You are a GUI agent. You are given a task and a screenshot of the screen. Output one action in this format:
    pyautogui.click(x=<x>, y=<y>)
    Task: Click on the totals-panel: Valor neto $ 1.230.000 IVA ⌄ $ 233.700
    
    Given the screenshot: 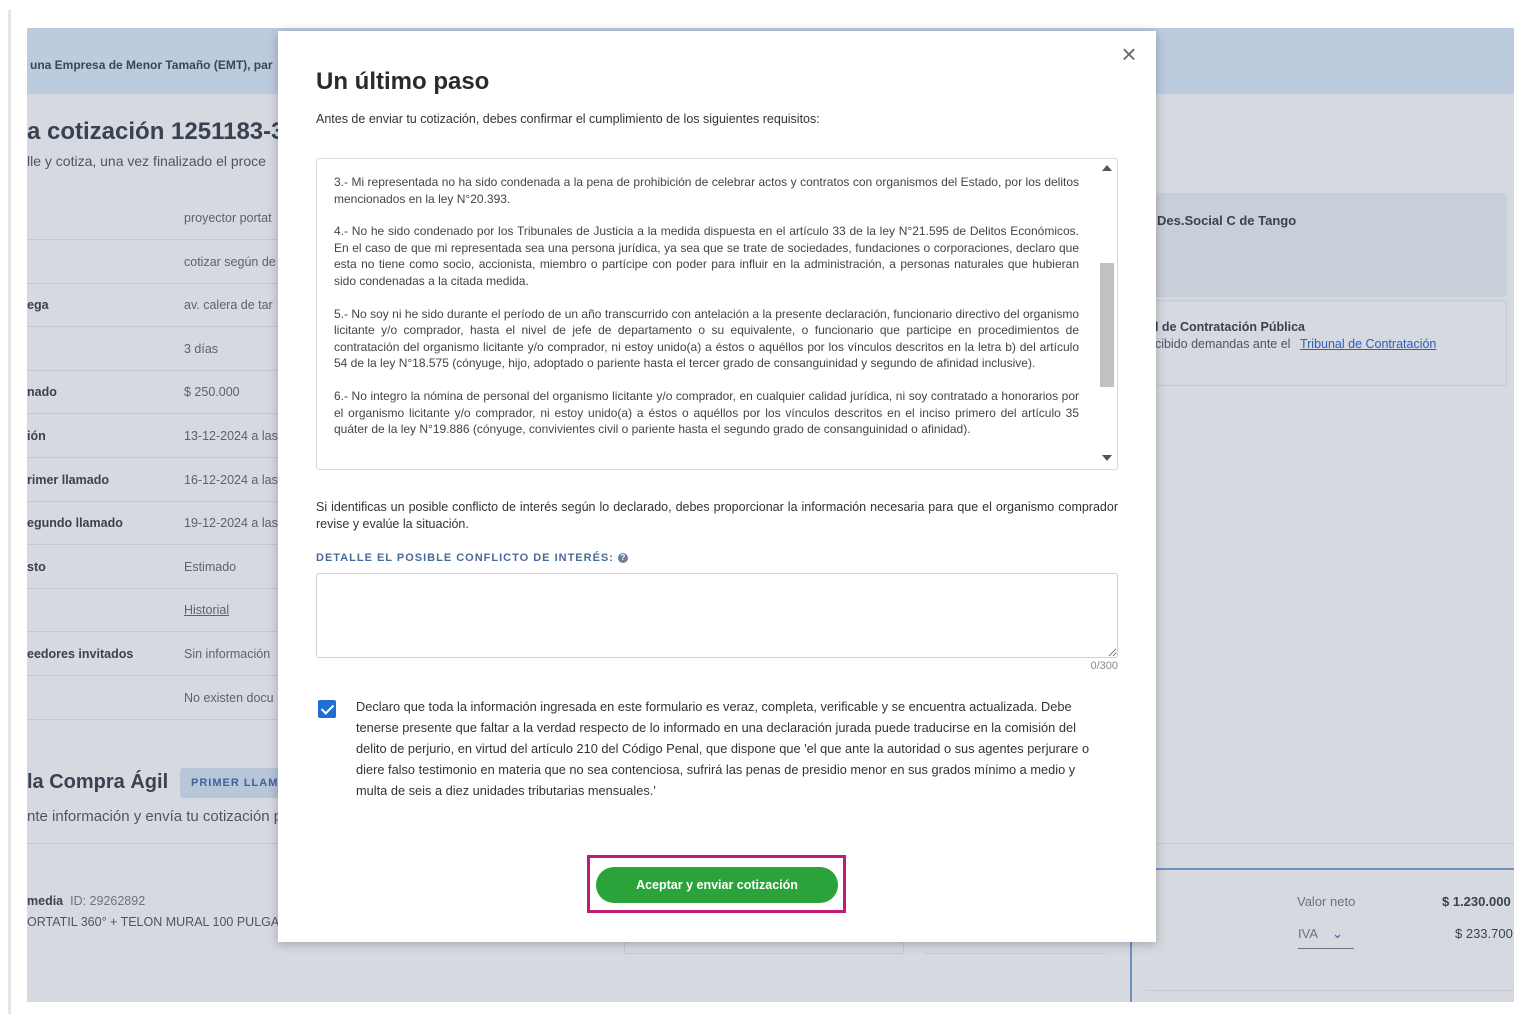 What is the action you would take?
    pyautogui.click(x=1322, y=935)
    